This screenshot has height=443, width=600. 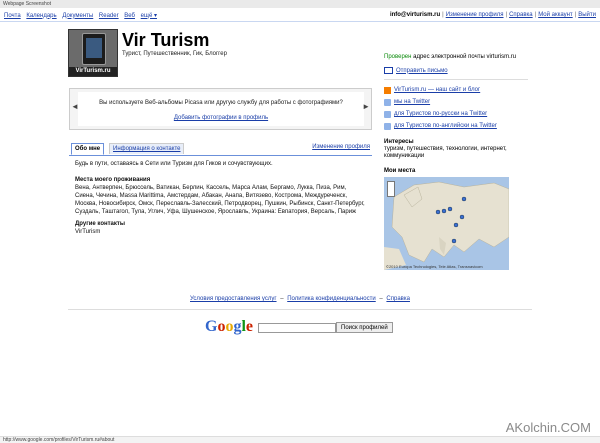 What do you see at coordinates (41, 16) in the screenshot?
I see `nav-calendar: Календарь` at bounding box center [41, 16].